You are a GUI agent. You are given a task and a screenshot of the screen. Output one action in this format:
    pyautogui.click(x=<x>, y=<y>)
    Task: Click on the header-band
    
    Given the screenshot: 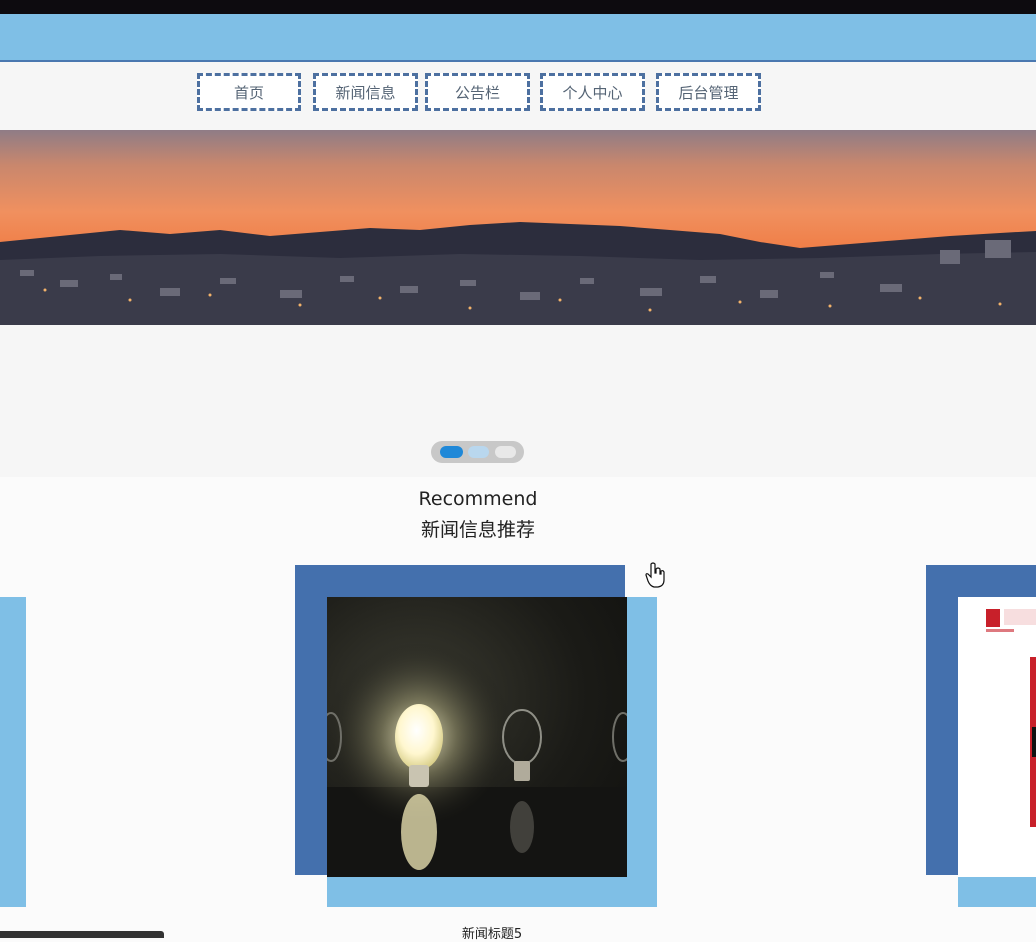 What is the action you would take?
    pyautogui.click(x=518, y=38)
    